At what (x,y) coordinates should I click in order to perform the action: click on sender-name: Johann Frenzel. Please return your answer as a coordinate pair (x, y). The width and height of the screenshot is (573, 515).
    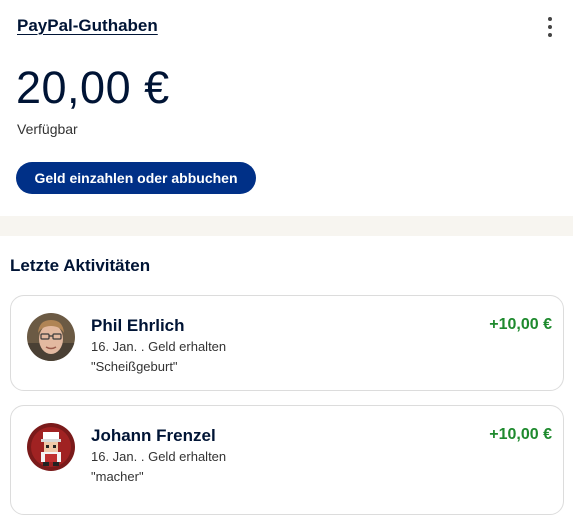
    Looking at the image, I should click on (153, 435).